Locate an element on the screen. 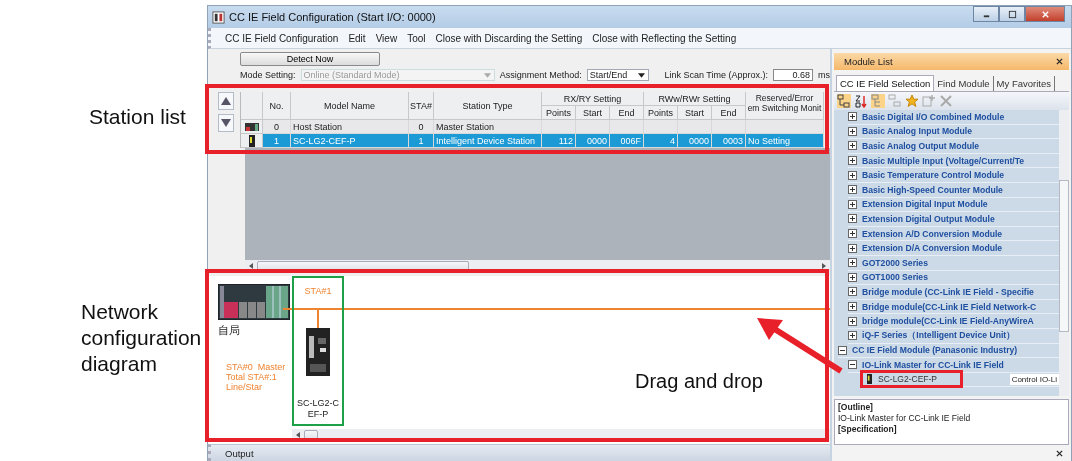 The width and height of the screenshot is (1072, 461). assignment-method-label: Assignment Method: is located at coordinates (540, 75).